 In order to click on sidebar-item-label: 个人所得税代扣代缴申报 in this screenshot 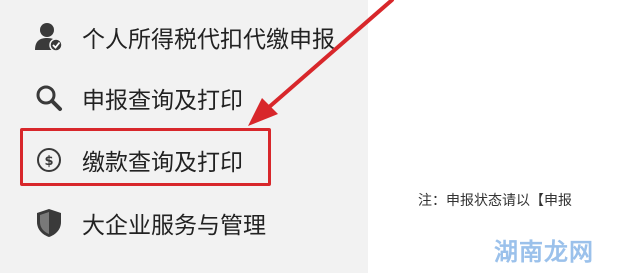, I will do `click(208, 40)`.